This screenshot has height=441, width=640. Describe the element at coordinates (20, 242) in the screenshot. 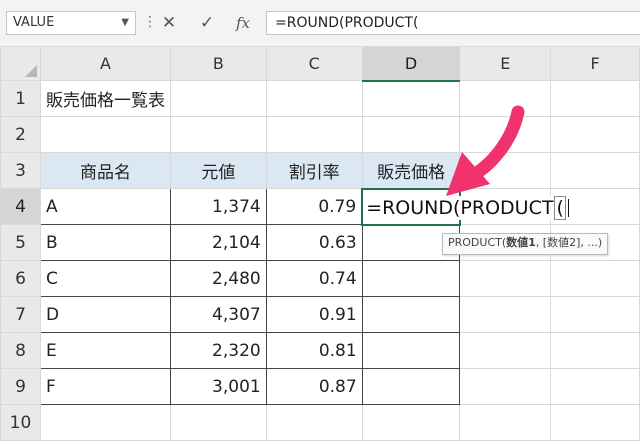

I see `row-header-5: 5` at that location.